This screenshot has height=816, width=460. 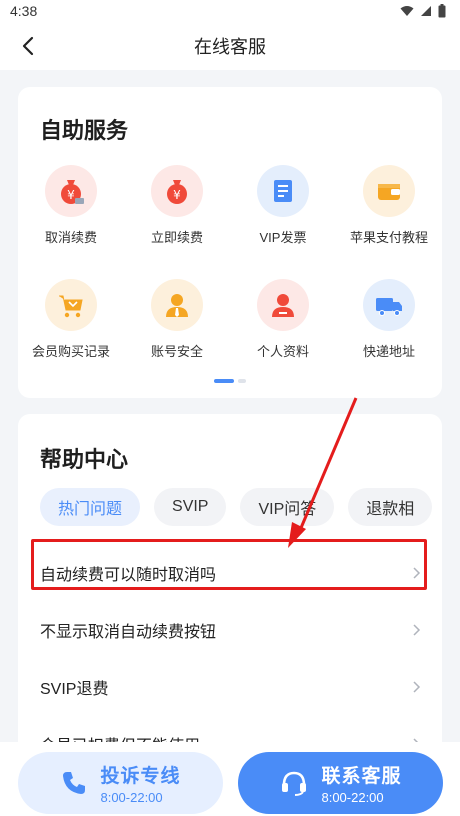 I want to click on battery-icon, so click(x=442, y=11).